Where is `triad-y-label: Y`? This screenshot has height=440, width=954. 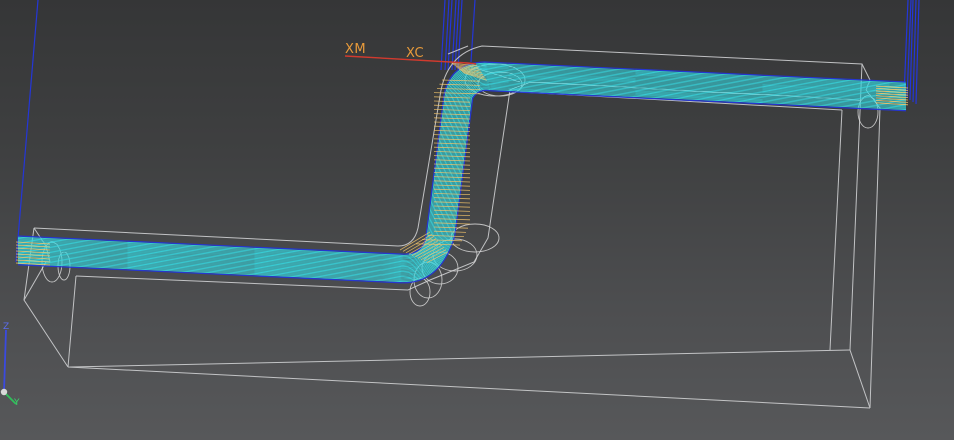
triad-y-label: Y is located at coordinates (17, 403).